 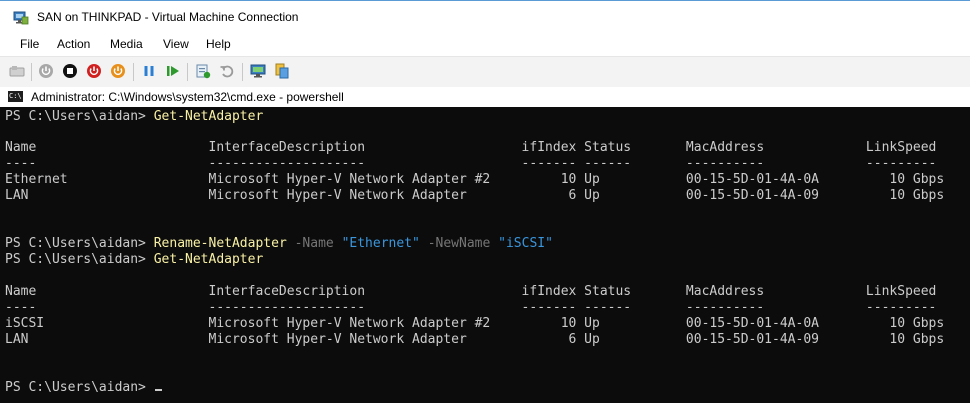 What do you see at coordinates (218, 44) in the screenshot?
I see `menu-help: Help` at bounding box center [218, 44].